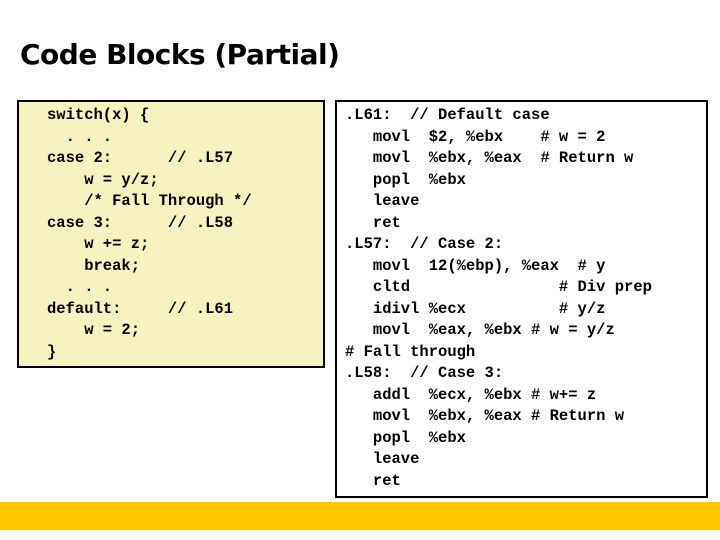 The height and width of the screenshot is (540, 720). Describe the element at coordinates (424, 373) in the screenshot. I see `code-line: .L58: // Case 3:` at that location.